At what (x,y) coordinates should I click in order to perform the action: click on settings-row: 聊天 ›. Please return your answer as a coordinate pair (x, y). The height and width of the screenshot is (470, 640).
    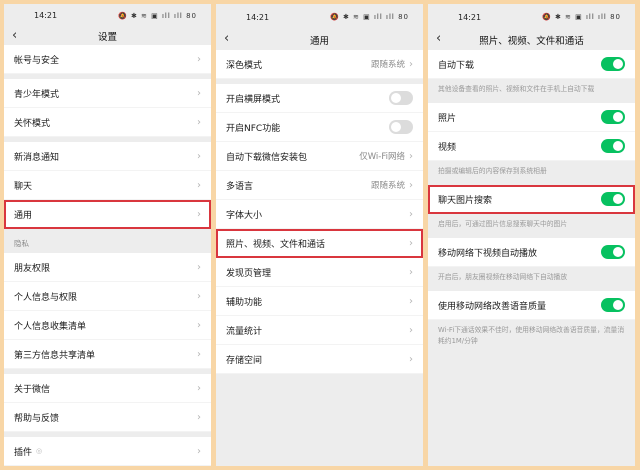
    Looking at the image, I should click on (107, 185).